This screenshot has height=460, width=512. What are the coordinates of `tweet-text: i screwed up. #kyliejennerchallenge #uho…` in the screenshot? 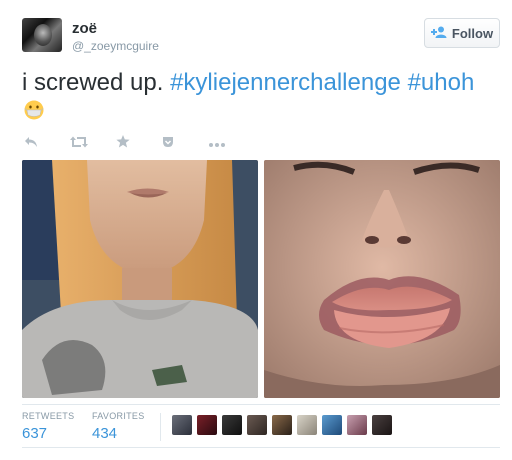 It's located at (257, 83).